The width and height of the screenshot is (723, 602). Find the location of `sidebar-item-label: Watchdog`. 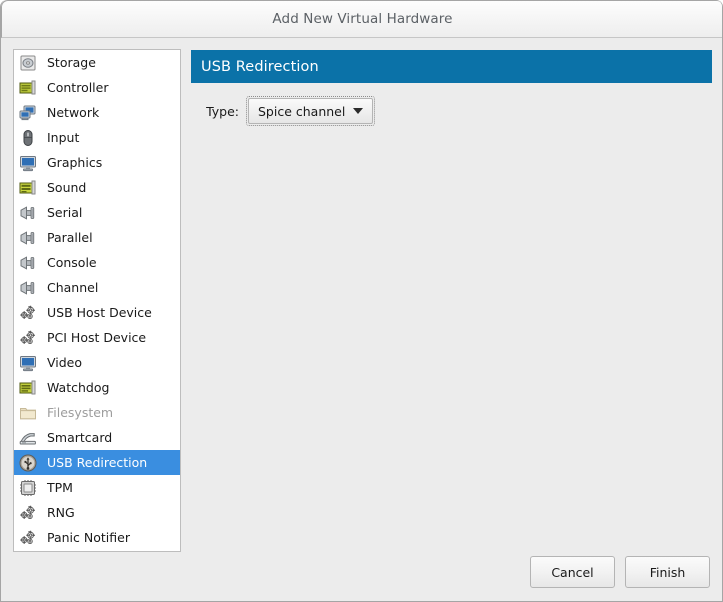

sidebar-item-label: Watchdog is located at coordinates (78, 387).